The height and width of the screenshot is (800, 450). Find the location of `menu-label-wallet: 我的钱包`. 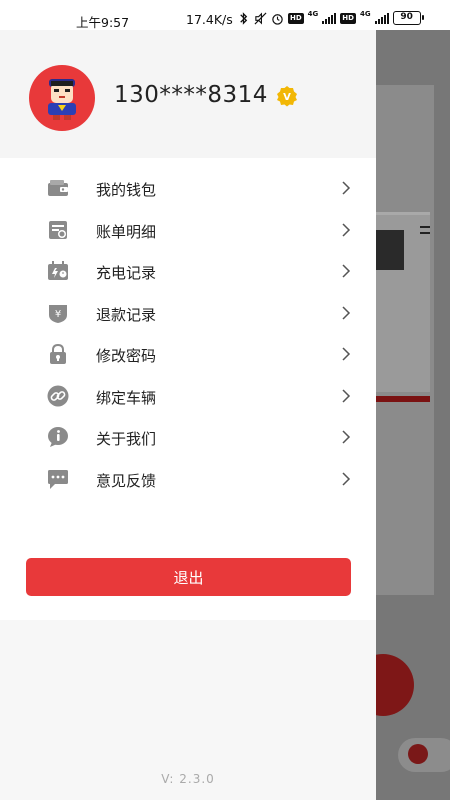

menu-label-wallet: 我的钱包 is located at coordinates (126, 190).